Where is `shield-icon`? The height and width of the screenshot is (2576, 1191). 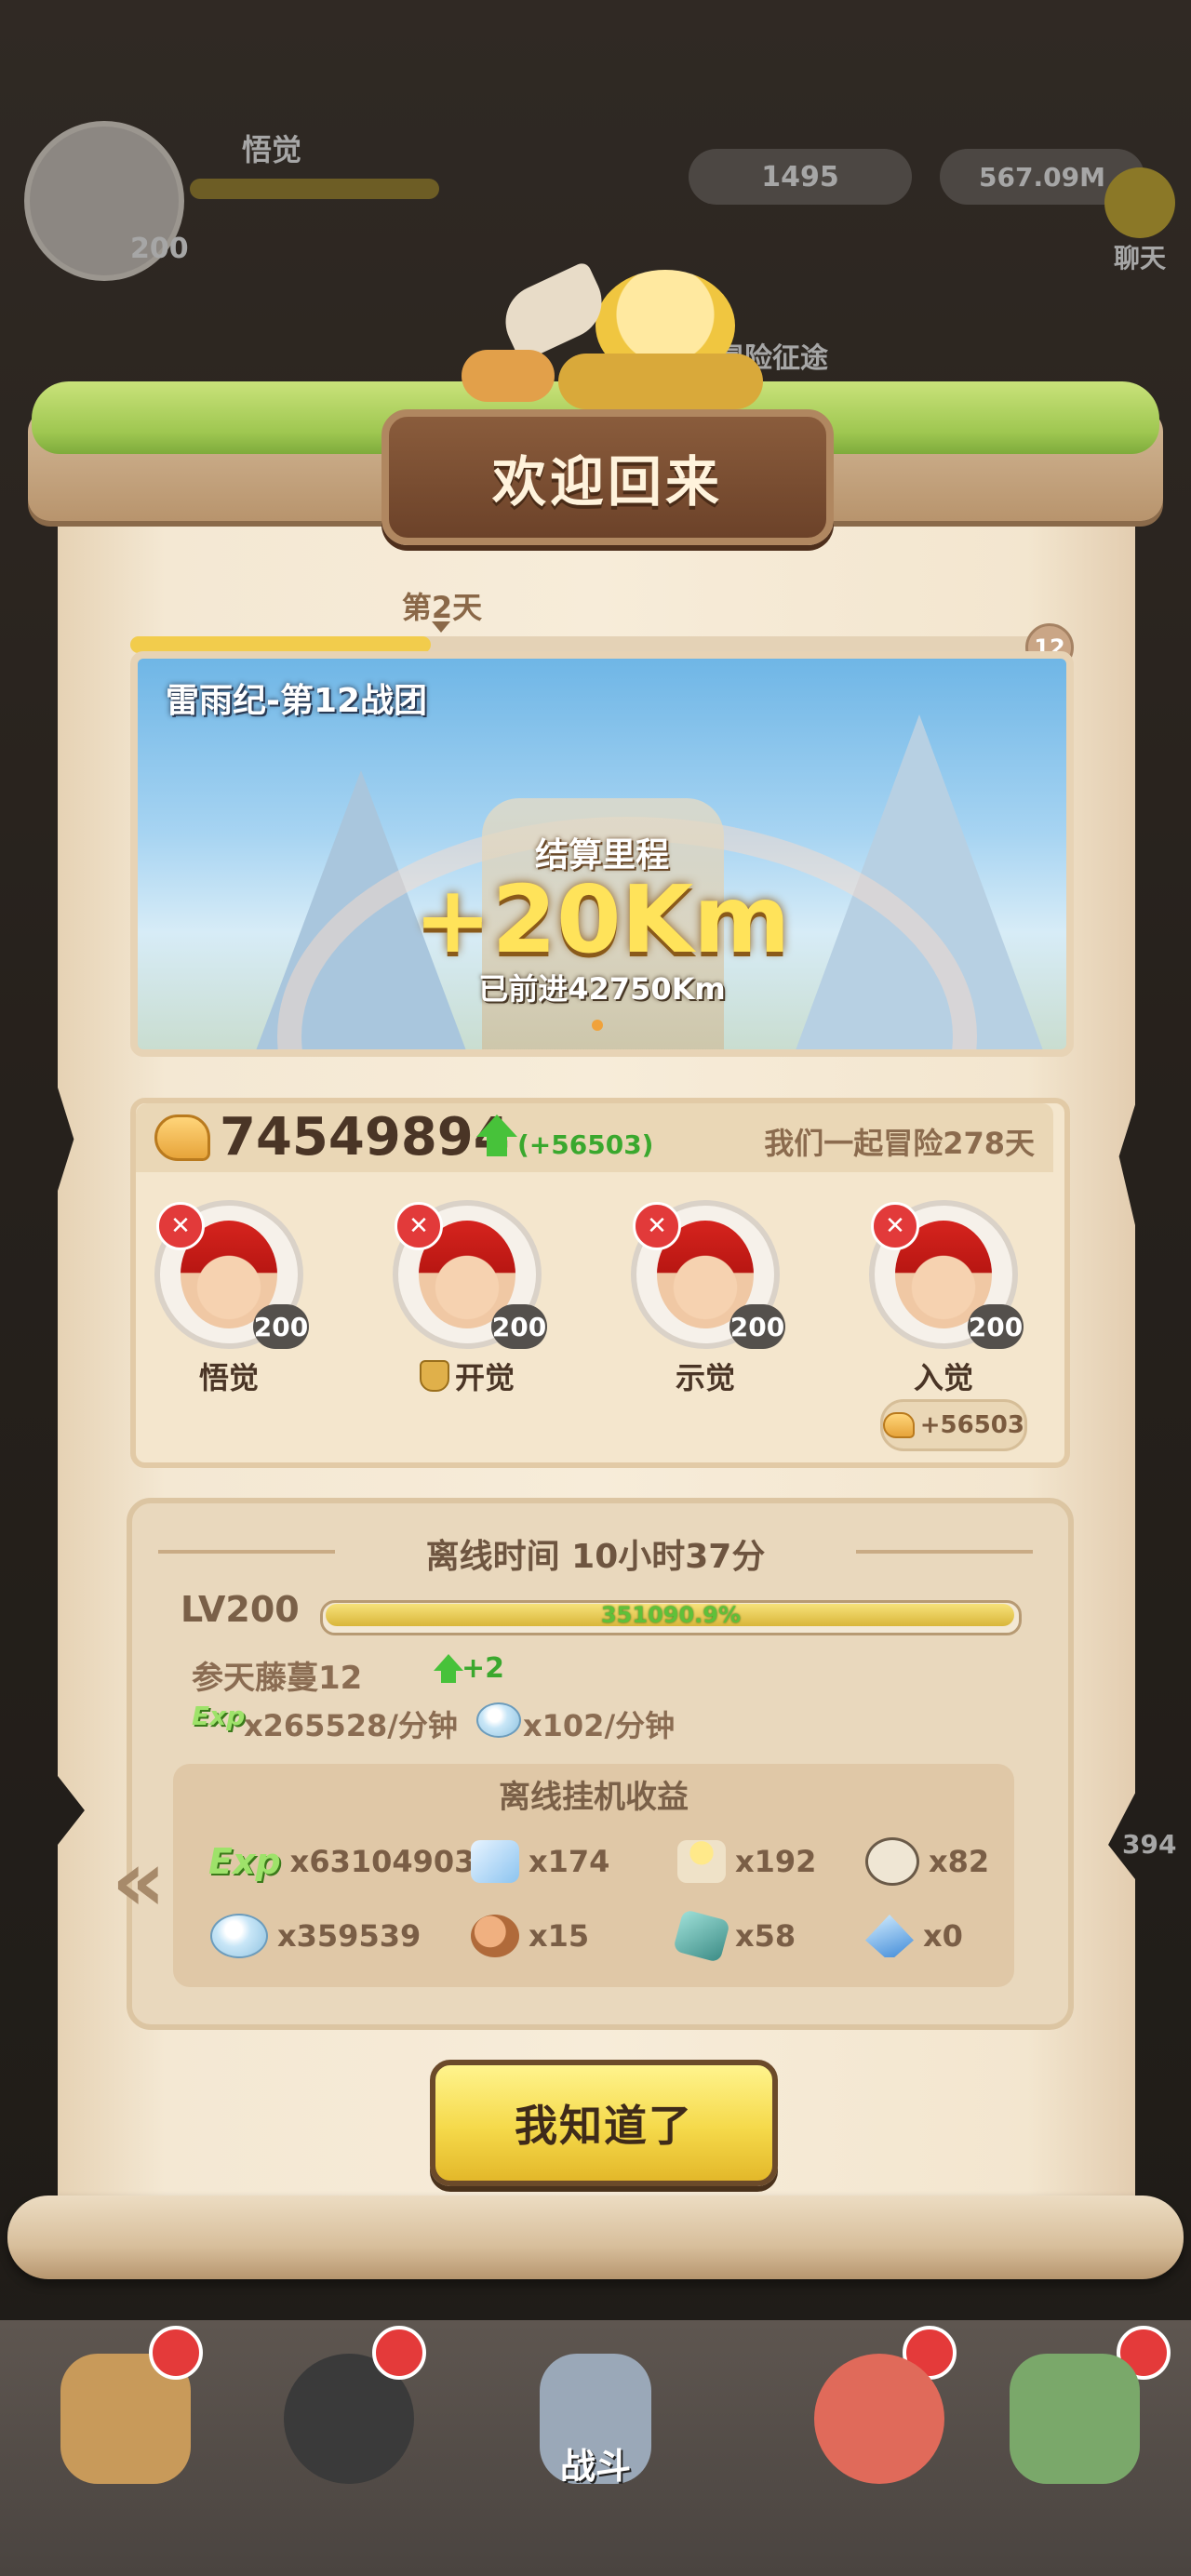 shield-icon is located at coordinates (434, 1376).